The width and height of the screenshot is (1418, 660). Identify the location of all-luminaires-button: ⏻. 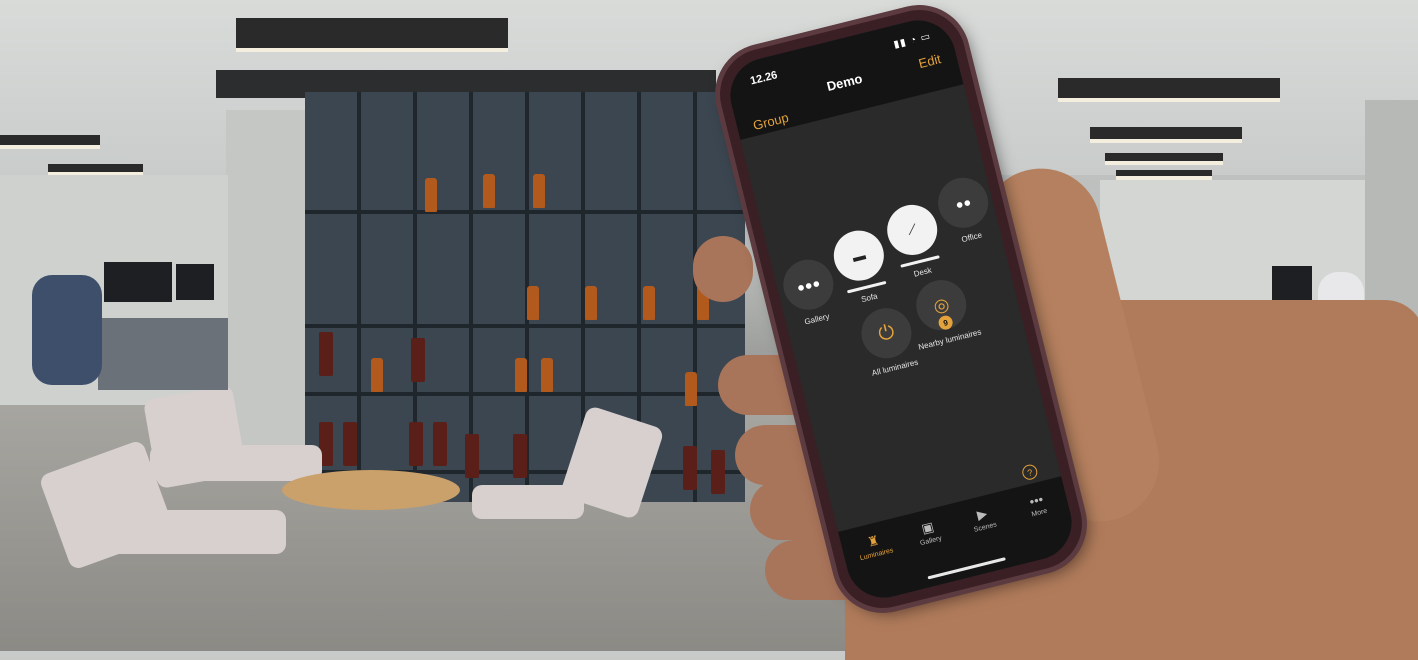
(886, 333).